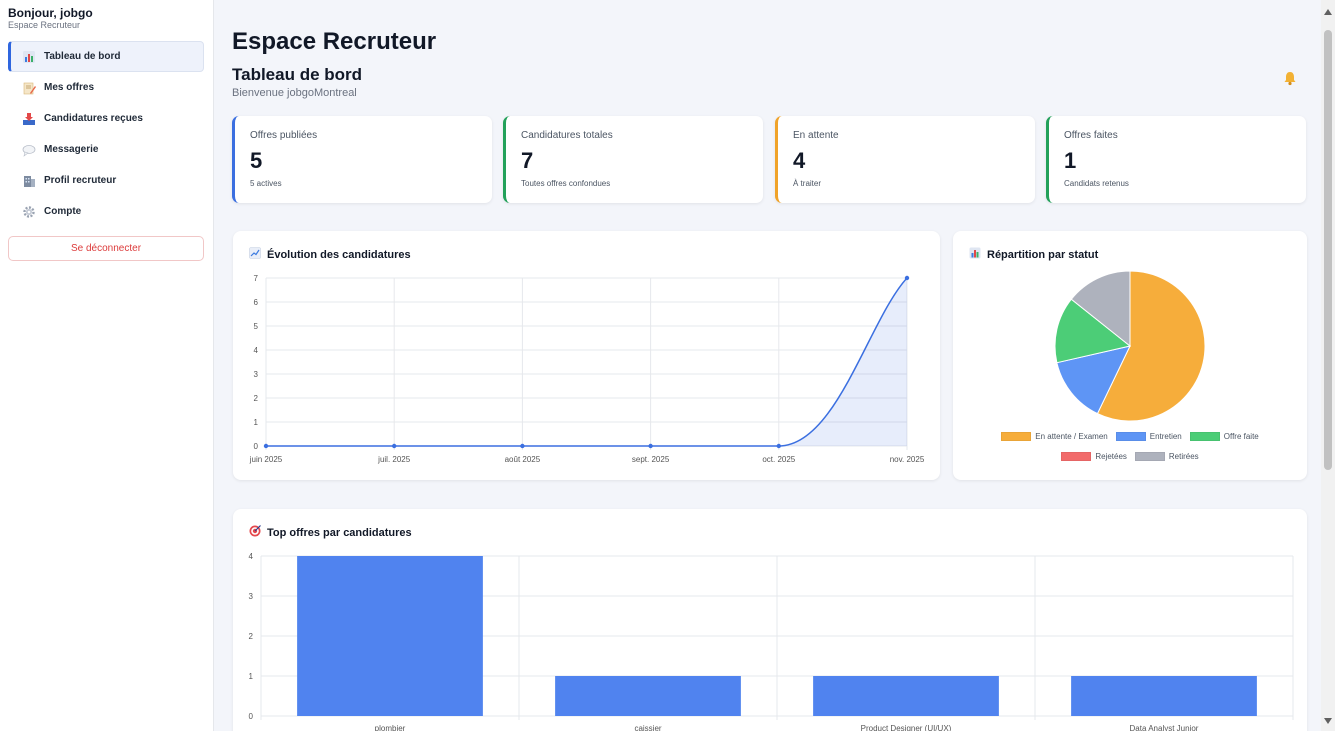  I want to click on legend-item: Rejetées, so click(1094, 456).